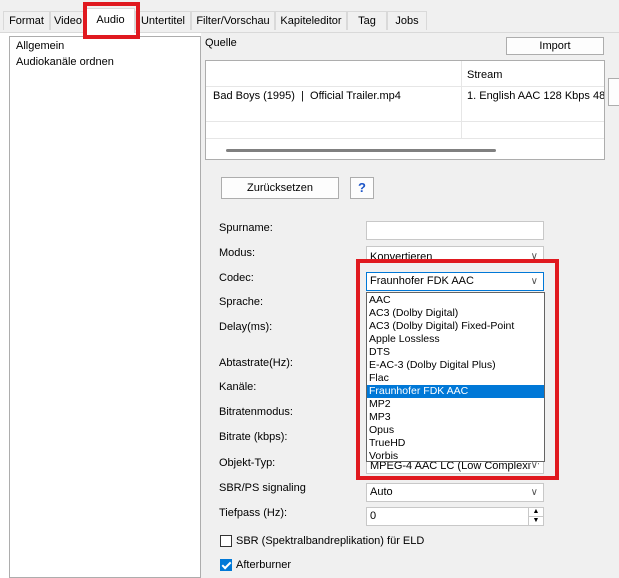  I want to click on help-button: ?, so click(362, 188).